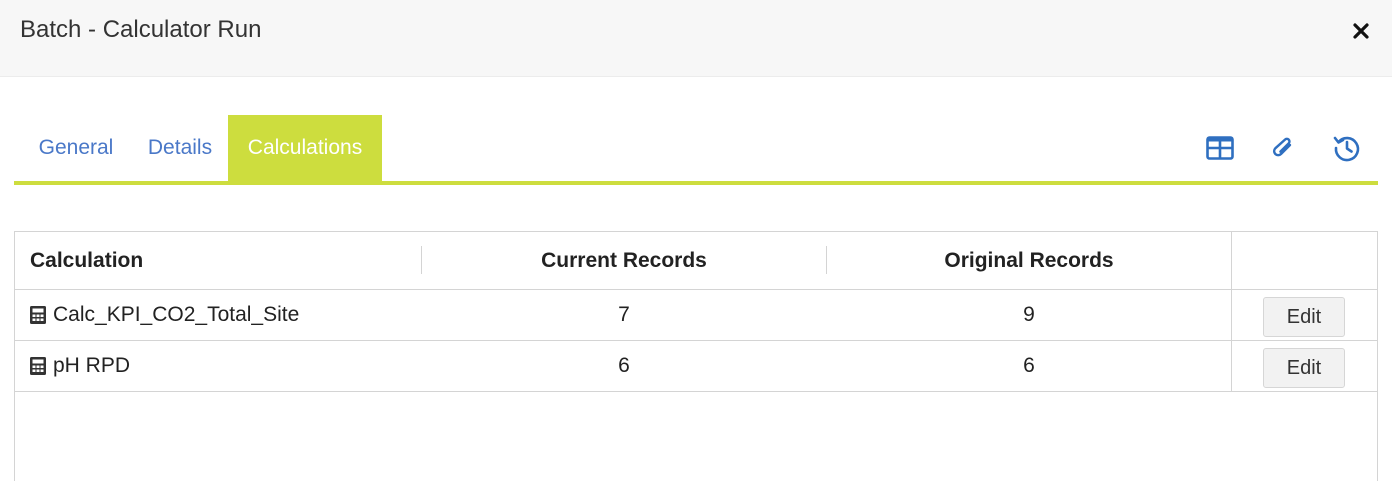 This screenshot has height=481, width=1392. I want to click on tab-label: Calculations, so click(305, 147).